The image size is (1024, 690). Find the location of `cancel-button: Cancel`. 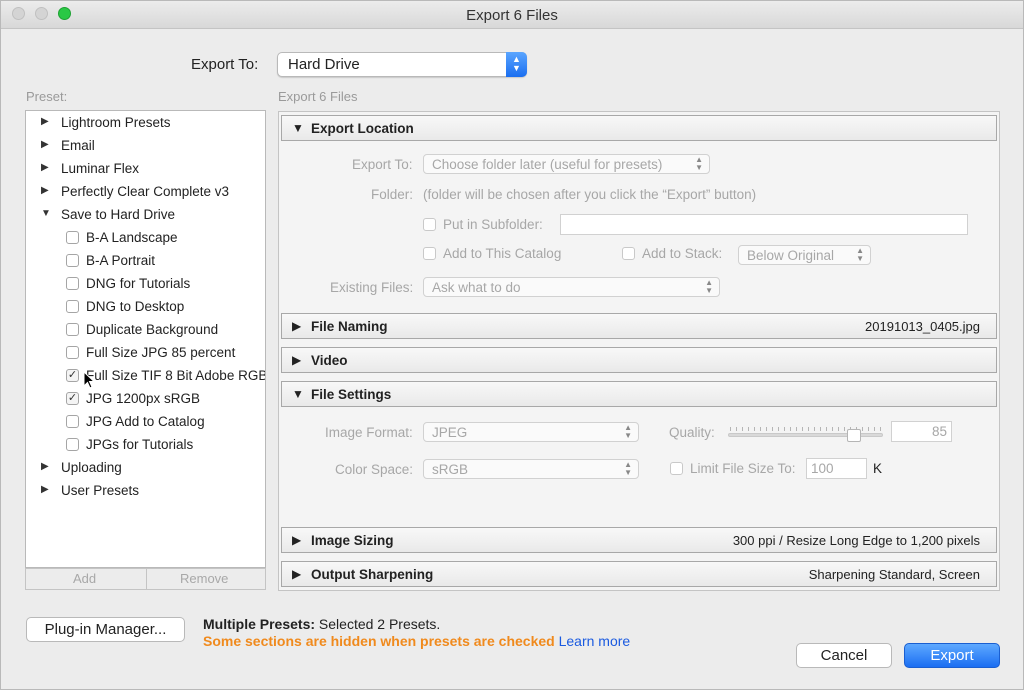

cancel-button: Cancel is located at coordinates (844, 655).